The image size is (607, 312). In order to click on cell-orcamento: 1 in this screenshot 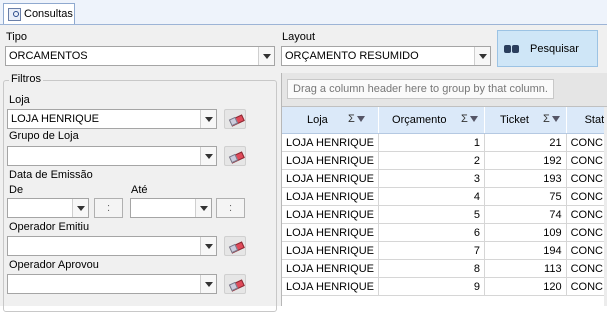, I will do `click(431, 142)`.